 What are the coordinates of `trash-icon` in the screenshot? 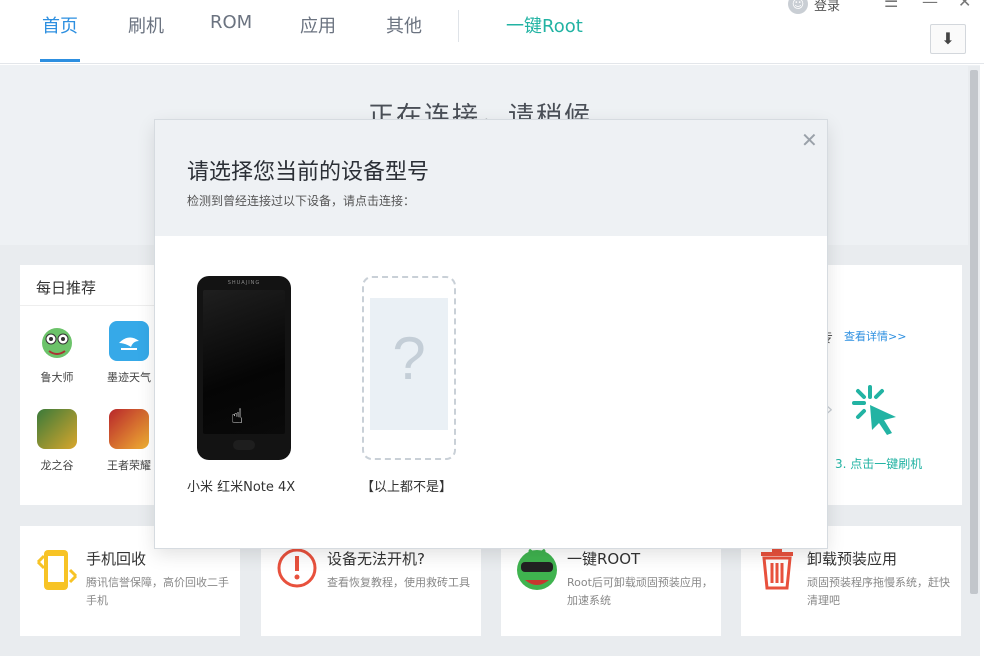 It's located at (777, 568).